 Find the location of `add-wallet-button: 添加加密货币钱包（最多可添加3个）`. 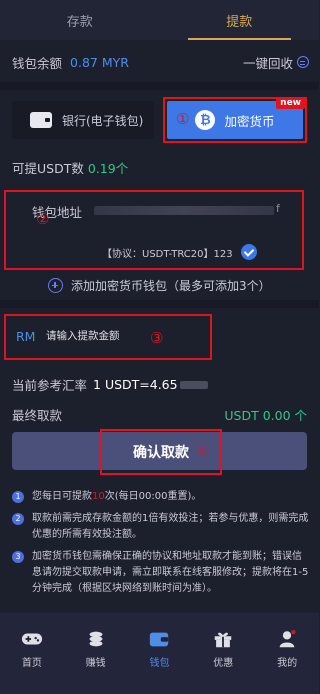

add-wallet-button: 添加加密货币钱包（最多可添加3个） is located at coordinates (159, 285).